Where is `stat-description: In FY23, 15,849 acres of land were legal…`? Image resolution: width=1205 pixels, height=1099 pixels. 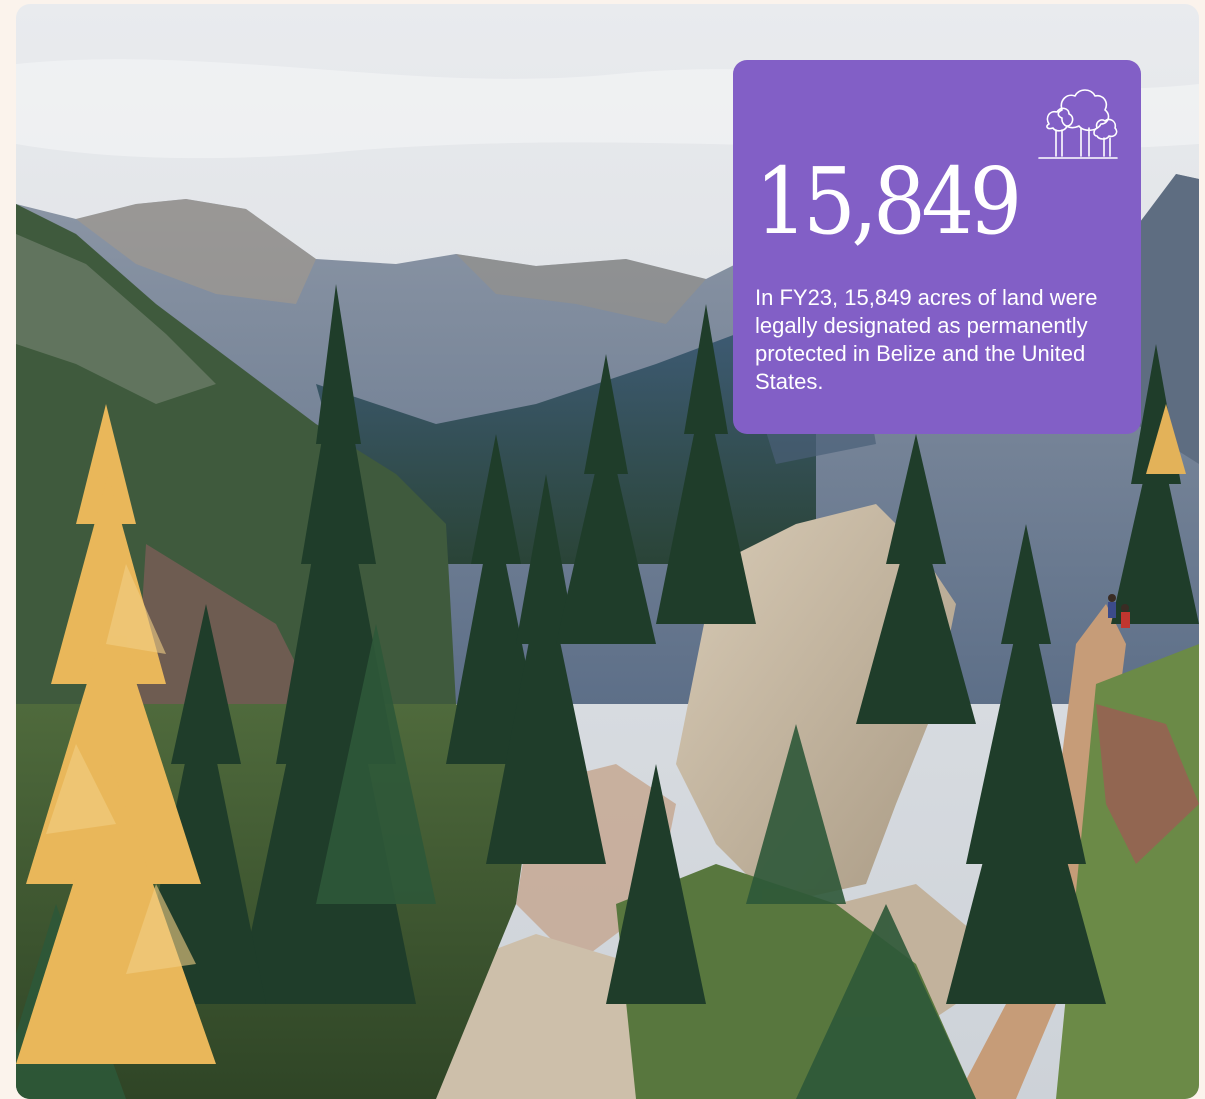
stat-description: In FY23, 15,849 acres of land were legal… is located at coordinates (926, 339).